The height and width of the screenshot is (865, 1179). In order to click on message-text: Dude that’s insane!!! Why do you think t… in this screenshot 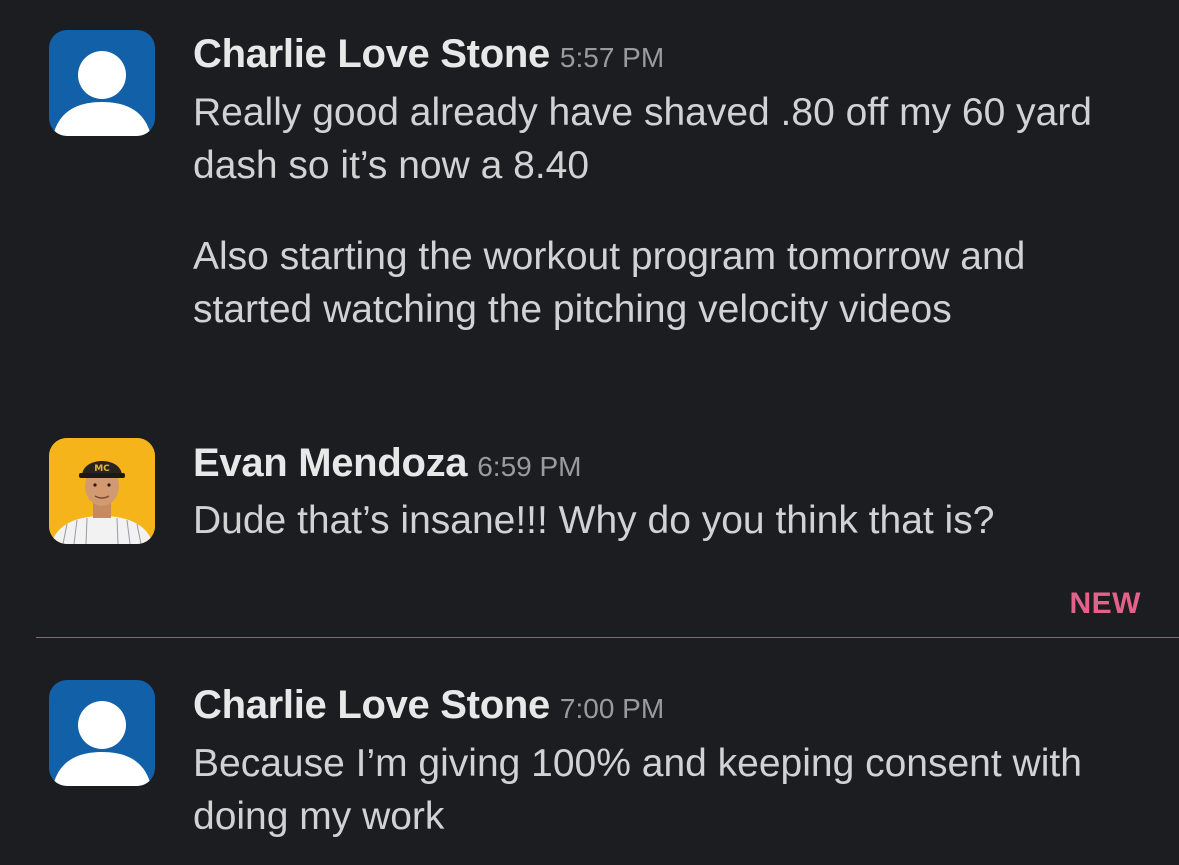, I will do `click(594, 520)`.